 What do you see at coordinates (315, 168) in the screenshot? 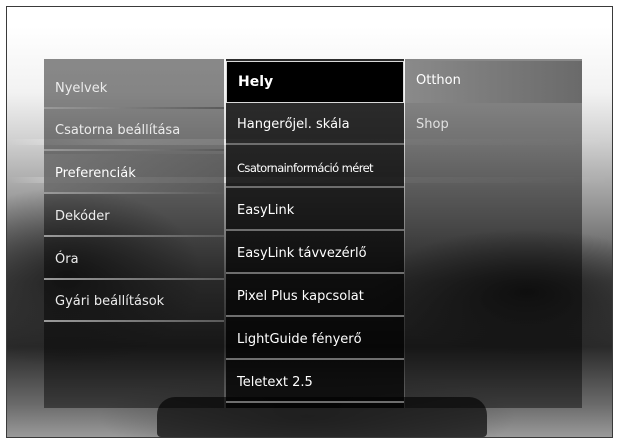
I see `menu-item-csatornainformacio-meret: Csatornainformáció méret` at bounding box center [315, 168].